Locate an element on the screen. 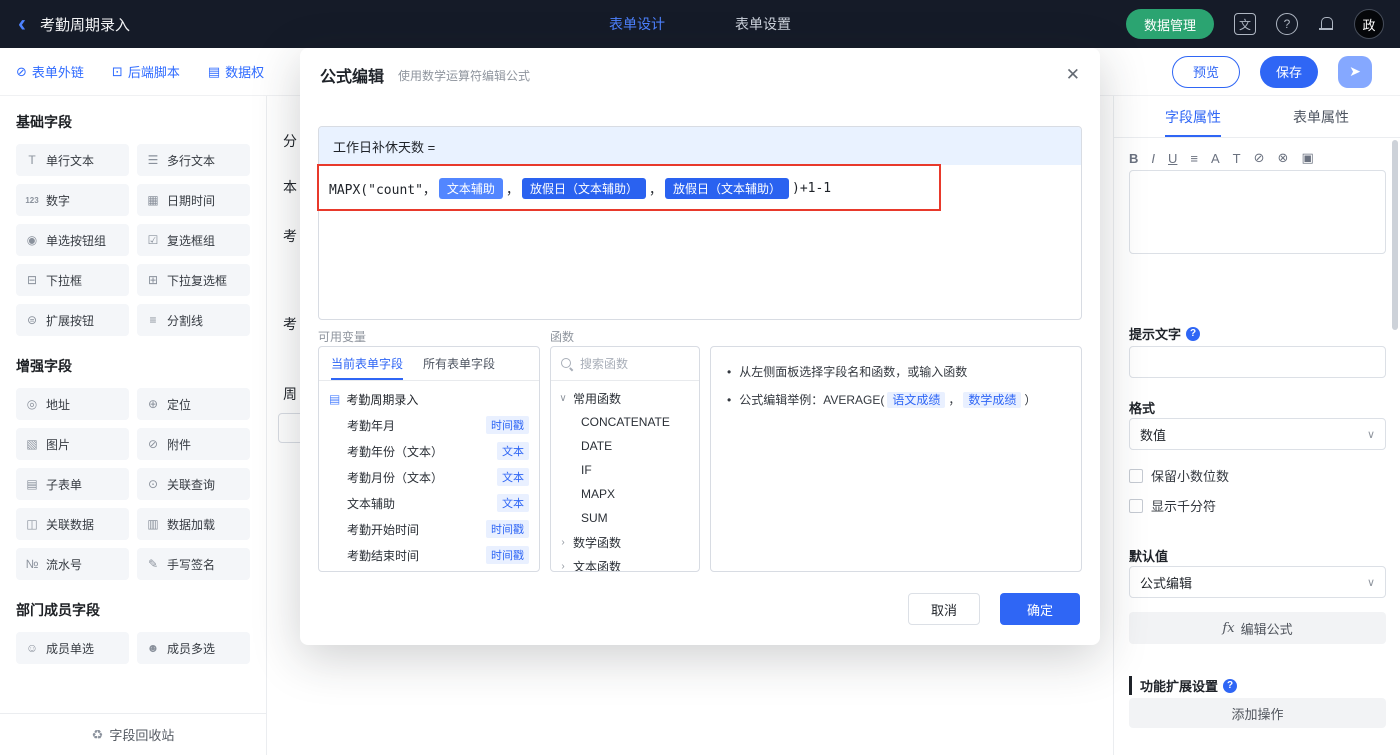 The width and height of the screenshot is (1400, 755). tab-form-settings: 表单设置 is located at coordinates (763, 24).